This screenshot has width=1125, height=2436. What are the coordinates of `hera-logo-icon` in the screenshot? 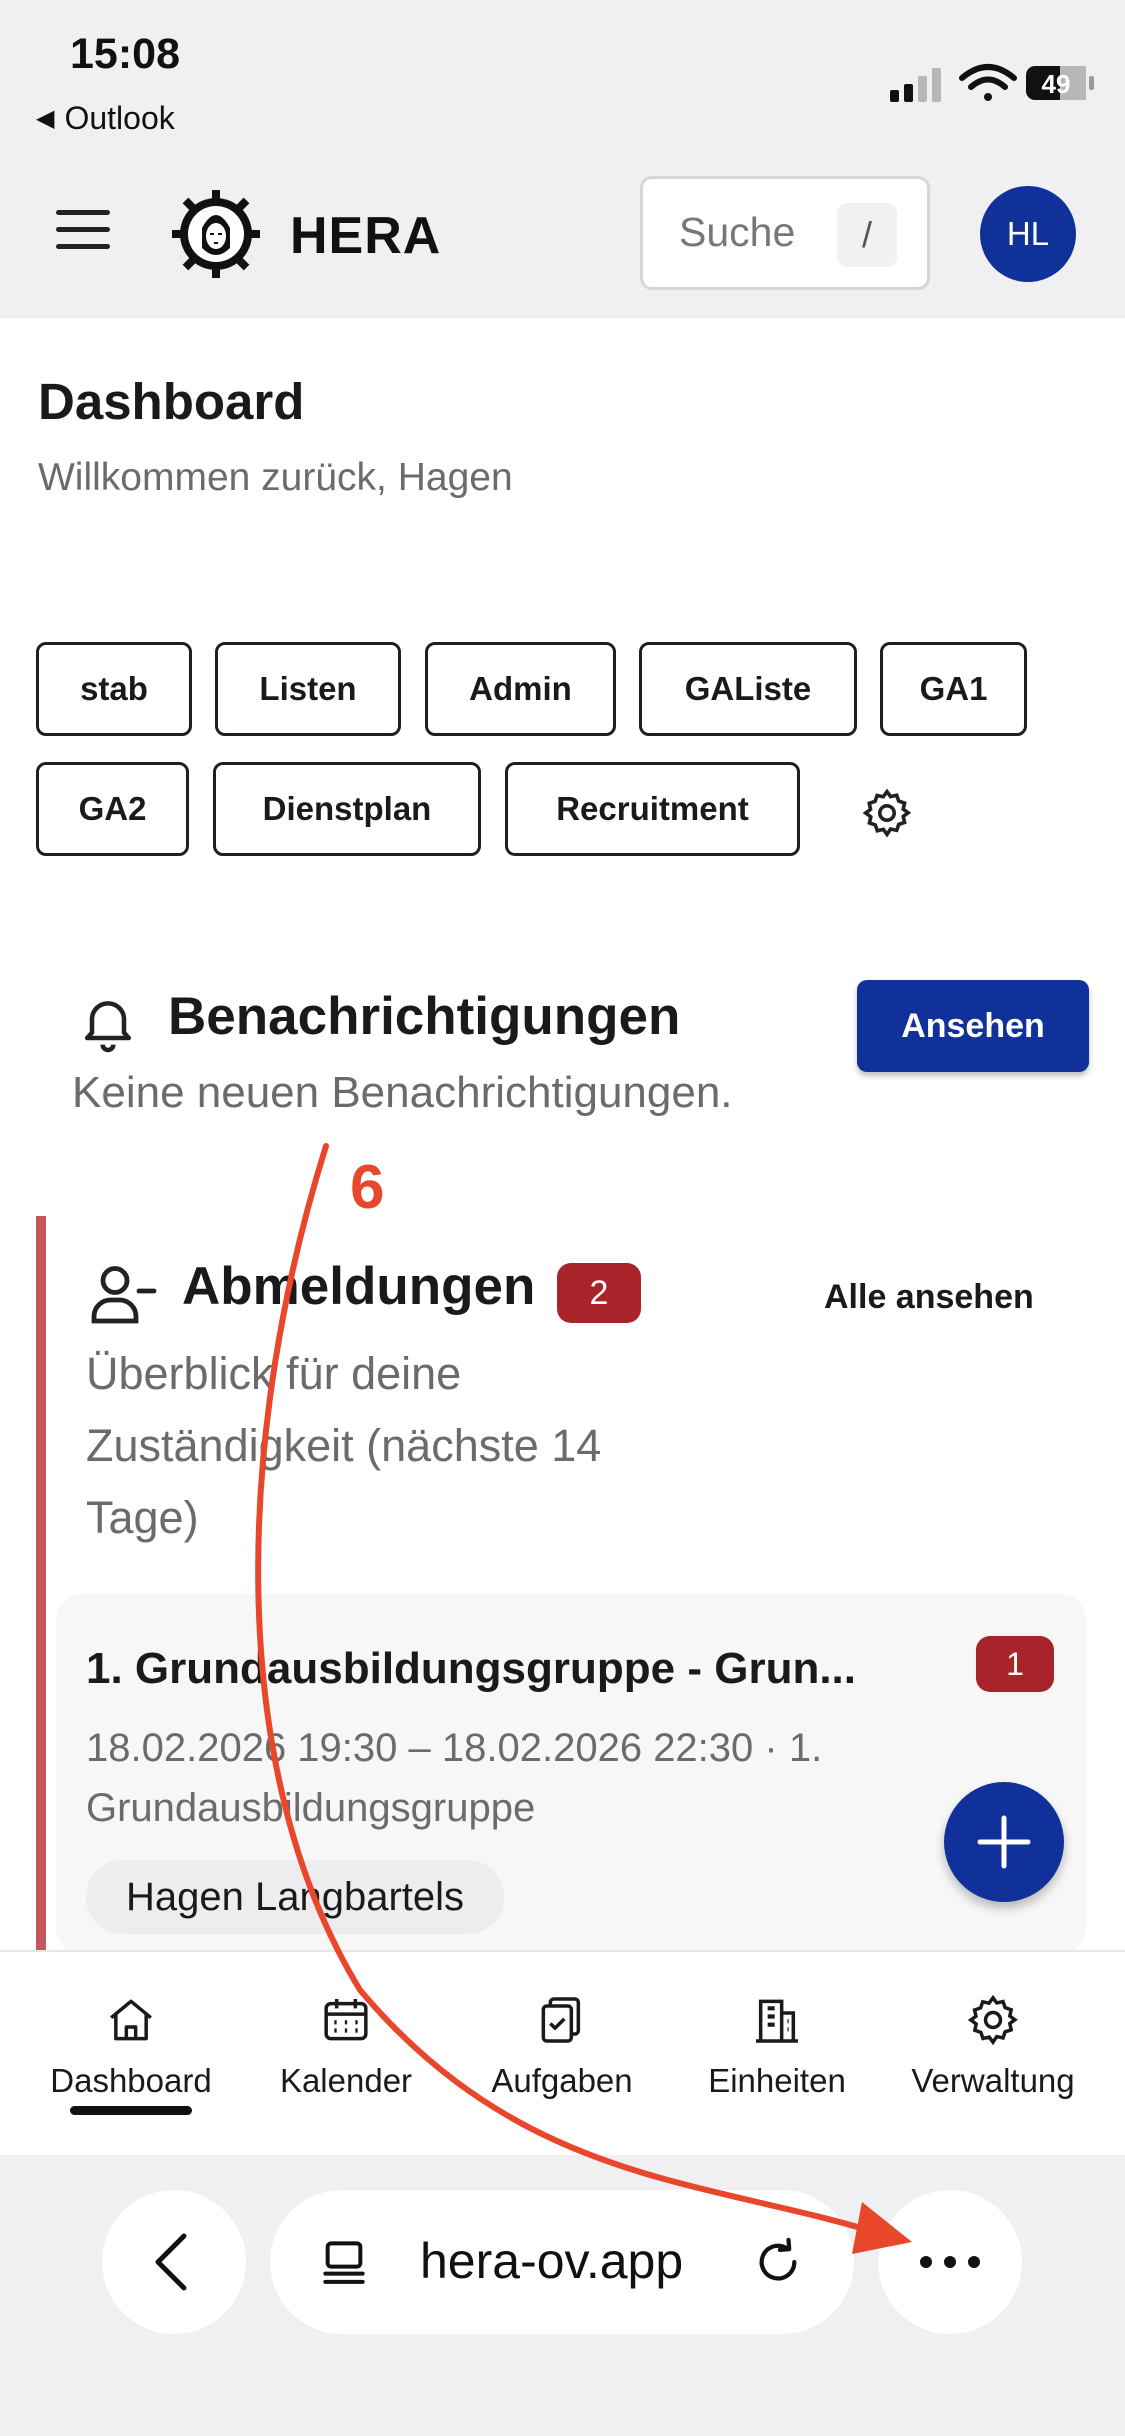 It's located at (216, 234).